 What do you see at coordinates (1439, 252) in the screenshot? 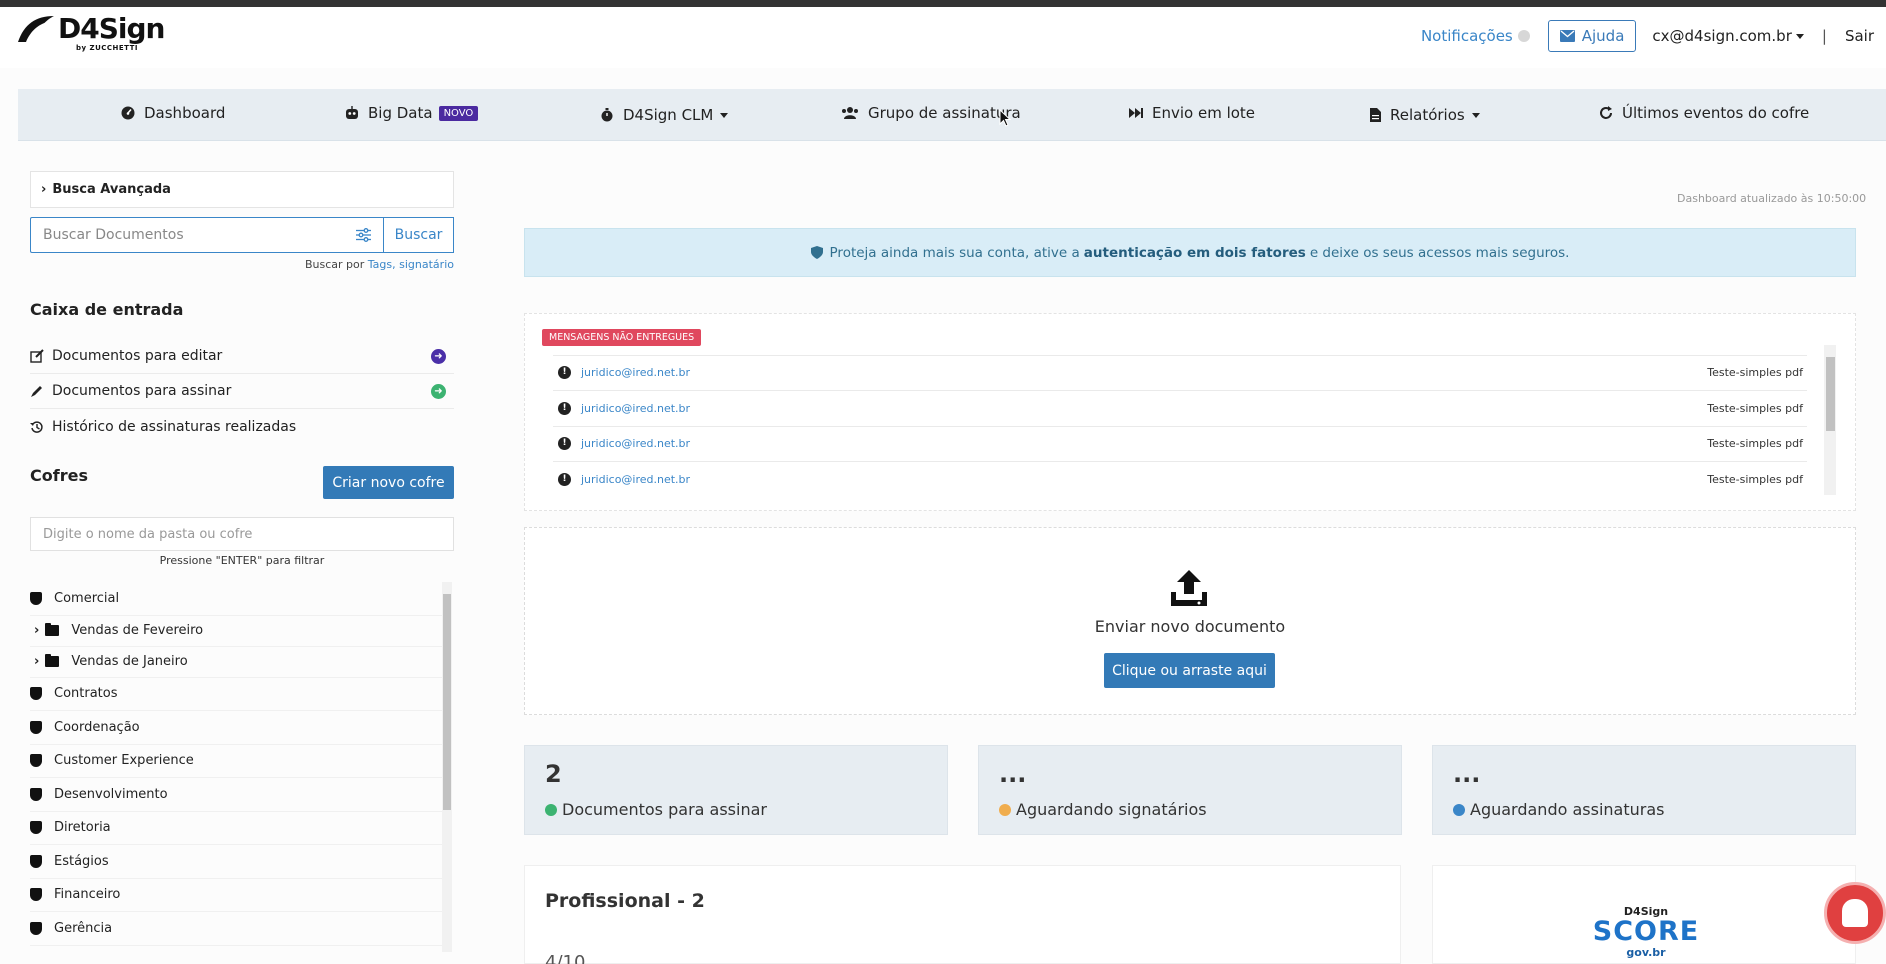
I see `alert-text-post: e deixe os seus acessos mais seguros.` at bounding box center [1439, 252].